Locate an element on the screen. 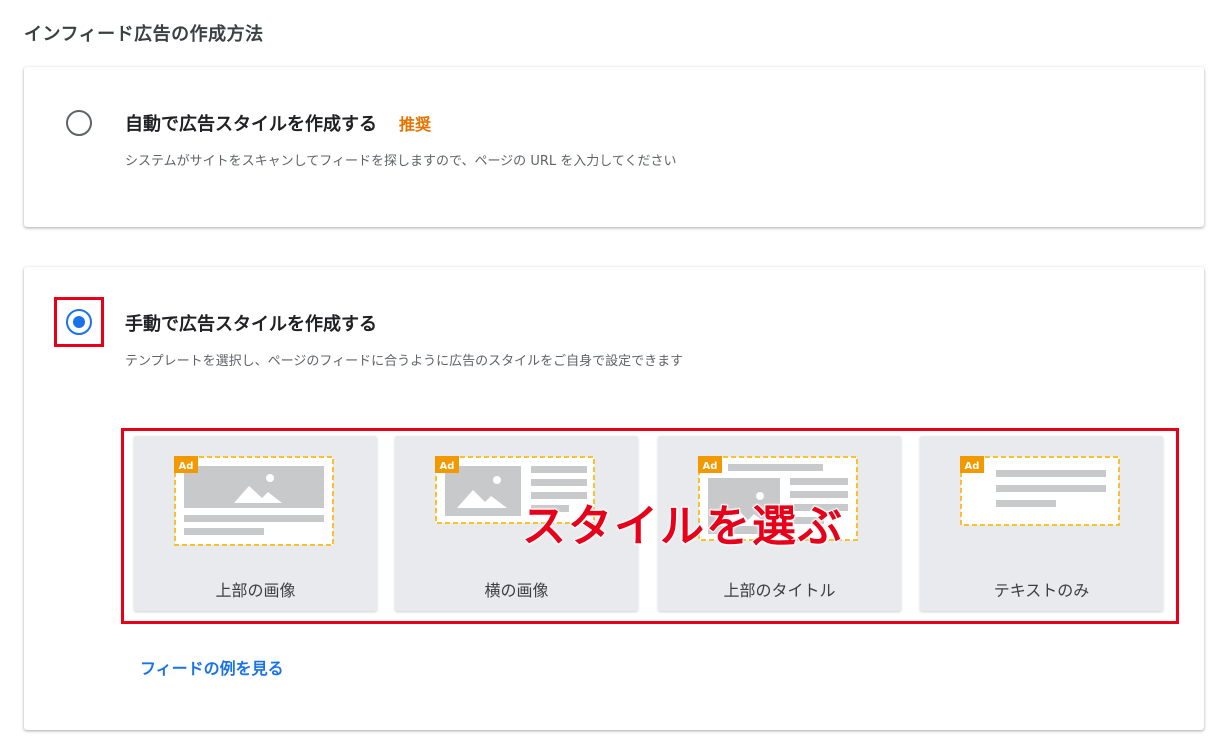  image-top-illustration: Ad is located at coordinates (254, 501).